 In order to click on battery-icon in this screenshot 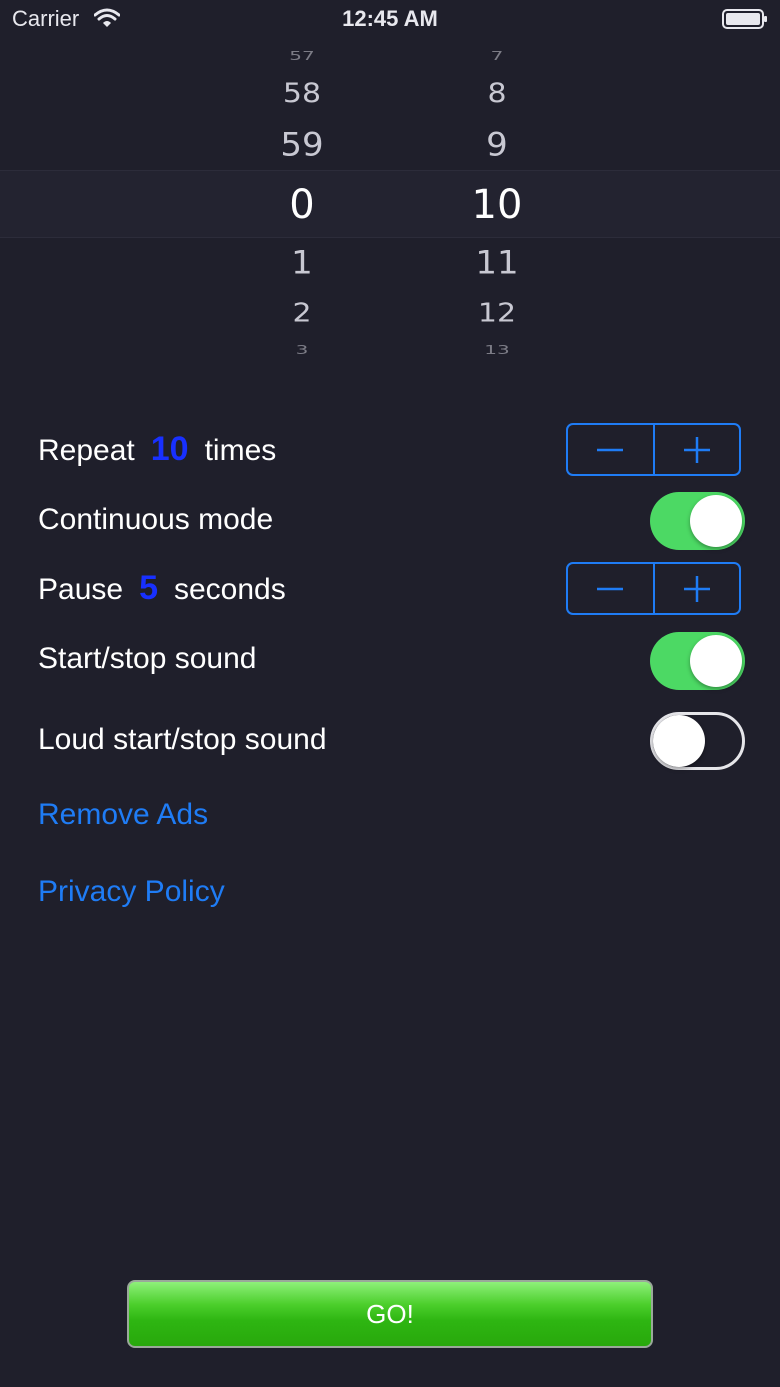, I will do `click(744, 19)`.